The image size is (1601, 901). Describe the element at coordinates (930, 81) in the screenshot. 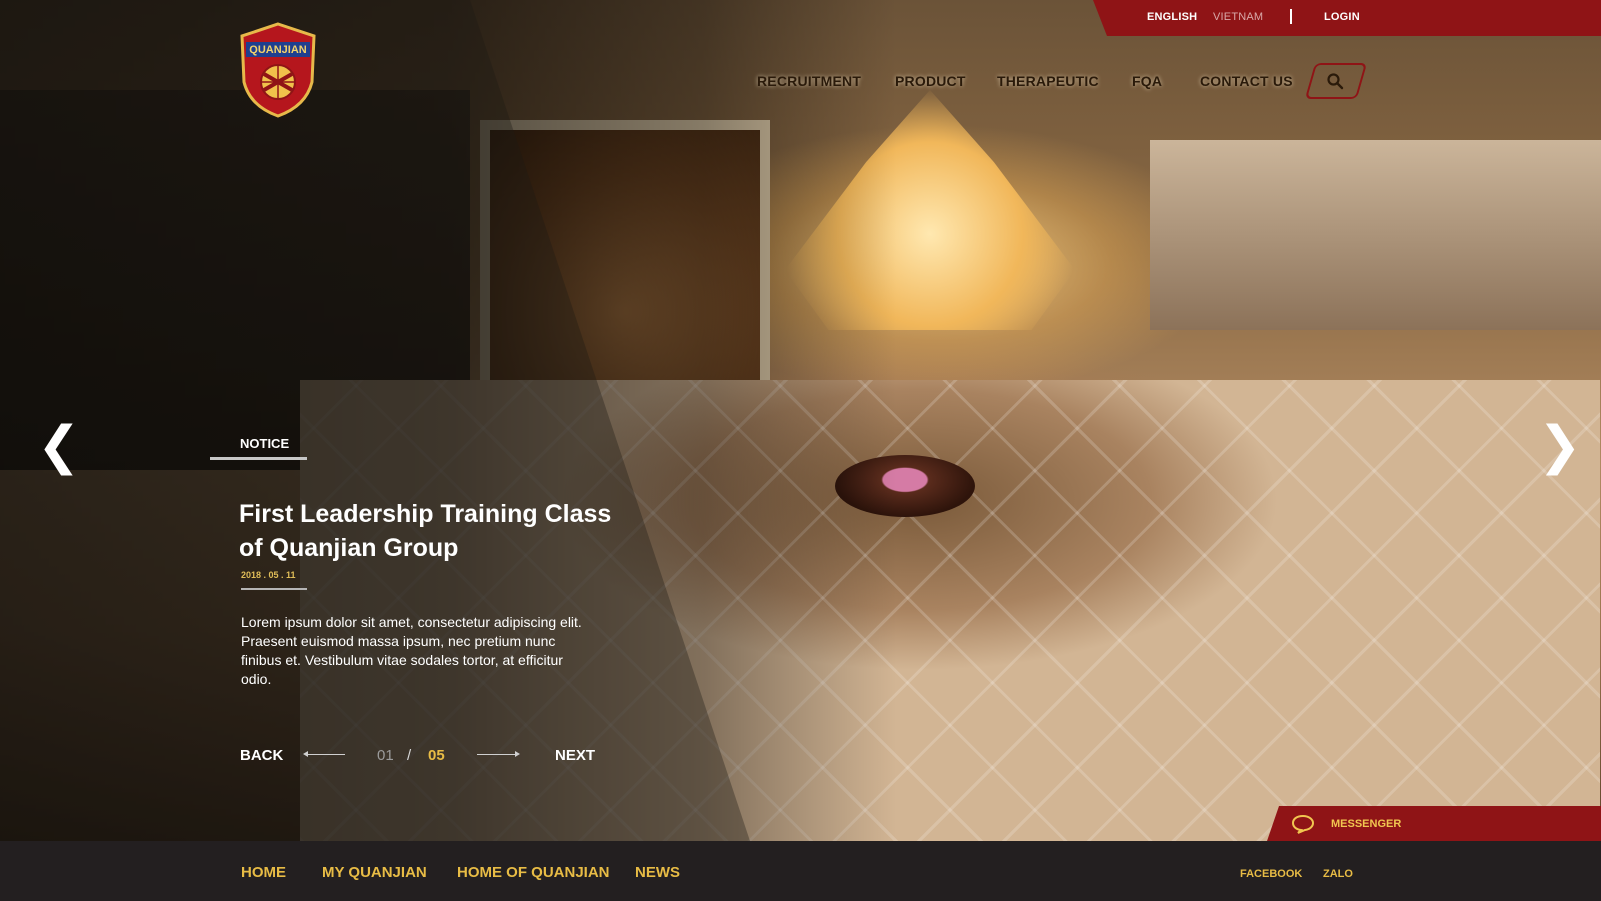

I see `nav-product: PRODUCT` at that location.